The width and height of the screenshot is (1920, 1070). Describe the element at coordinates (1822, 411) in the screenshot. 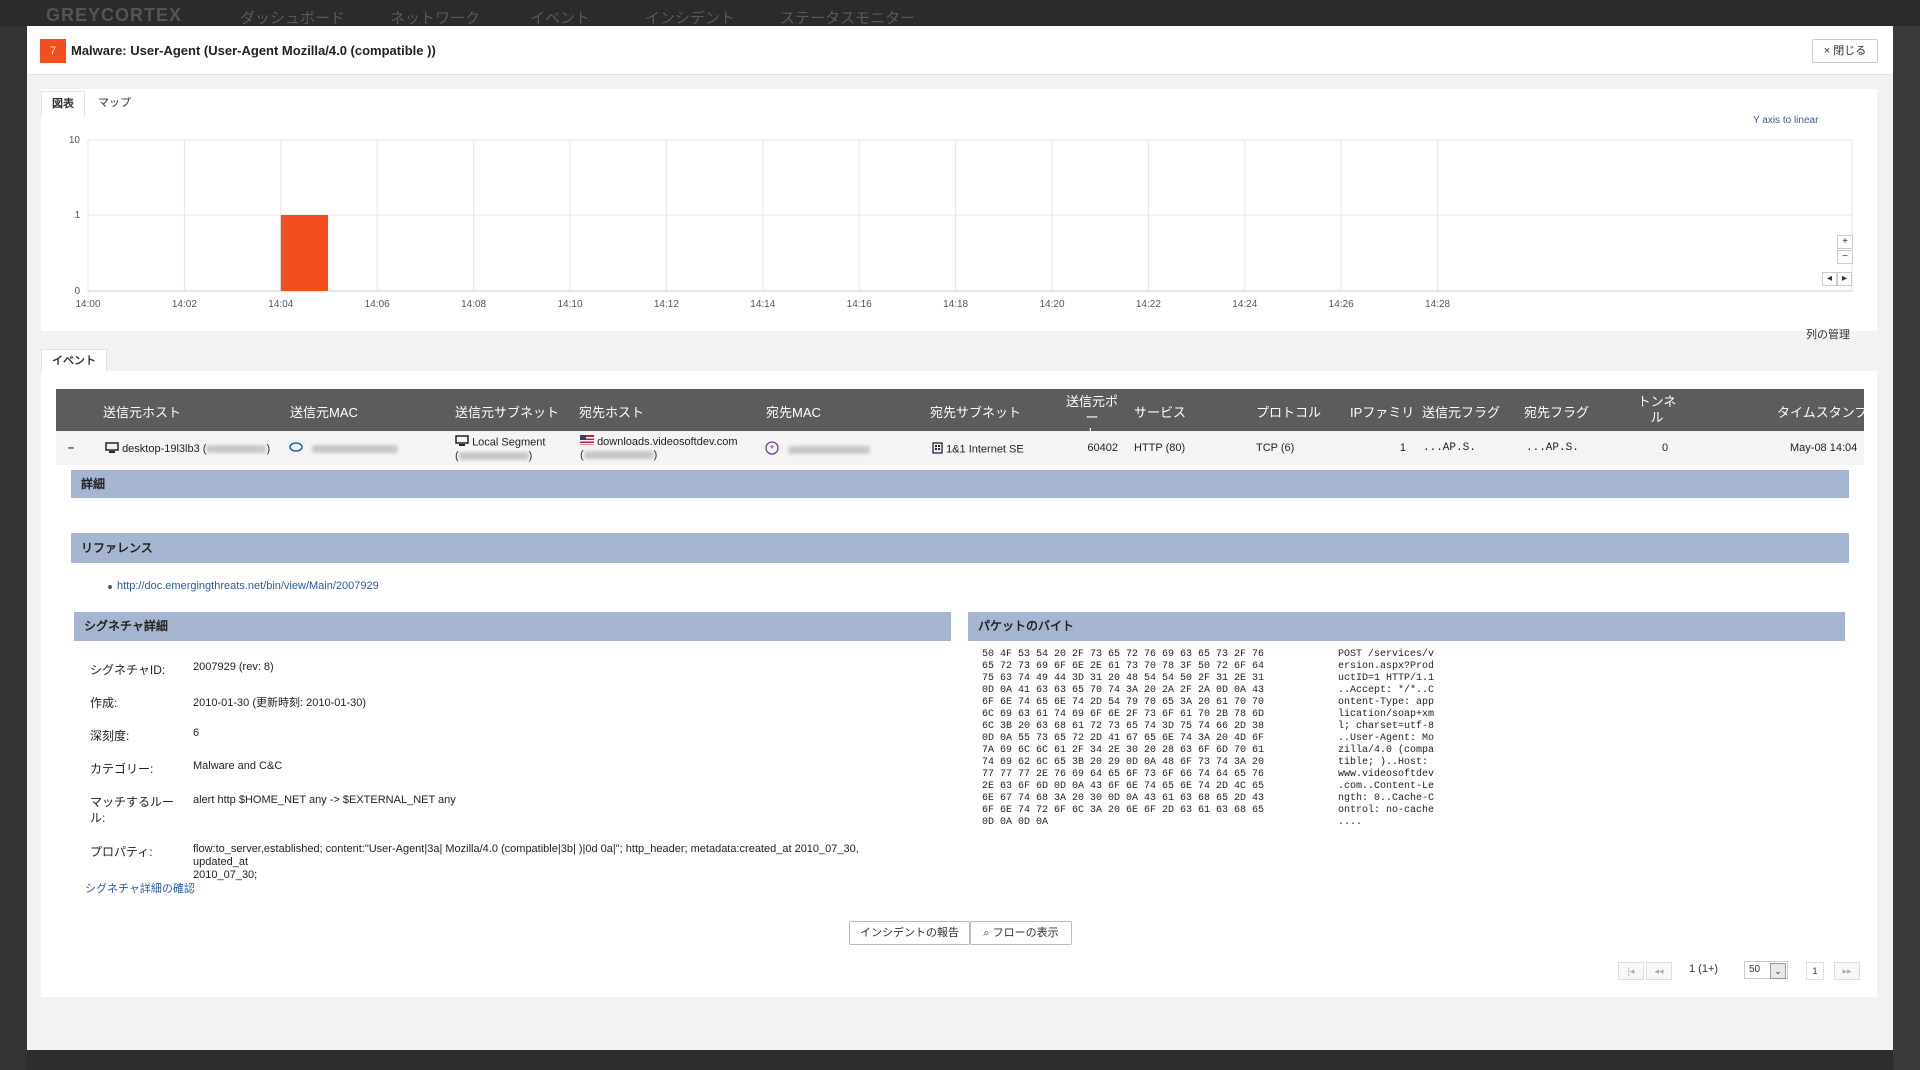

I see `col-timestamp: タイムスタンプ` at that location.